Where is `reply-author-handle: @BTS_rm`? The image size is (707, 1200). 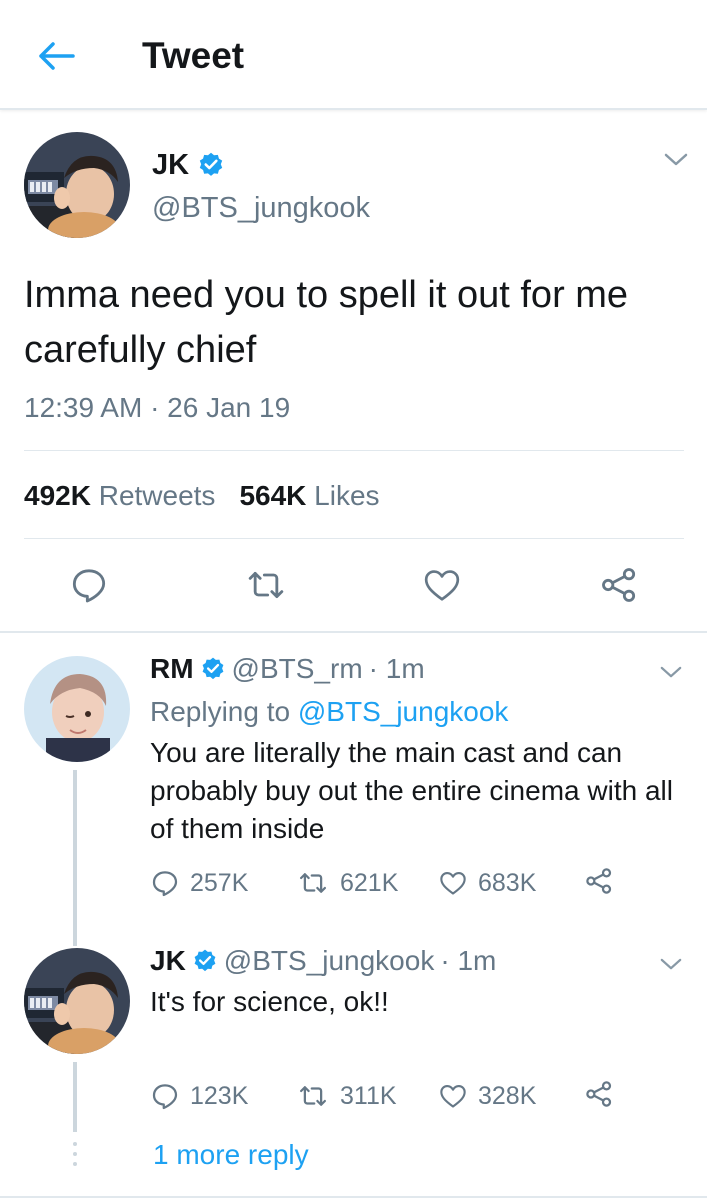
reply-author-handle: @BTS_rm is located at coordinates (297, 669).